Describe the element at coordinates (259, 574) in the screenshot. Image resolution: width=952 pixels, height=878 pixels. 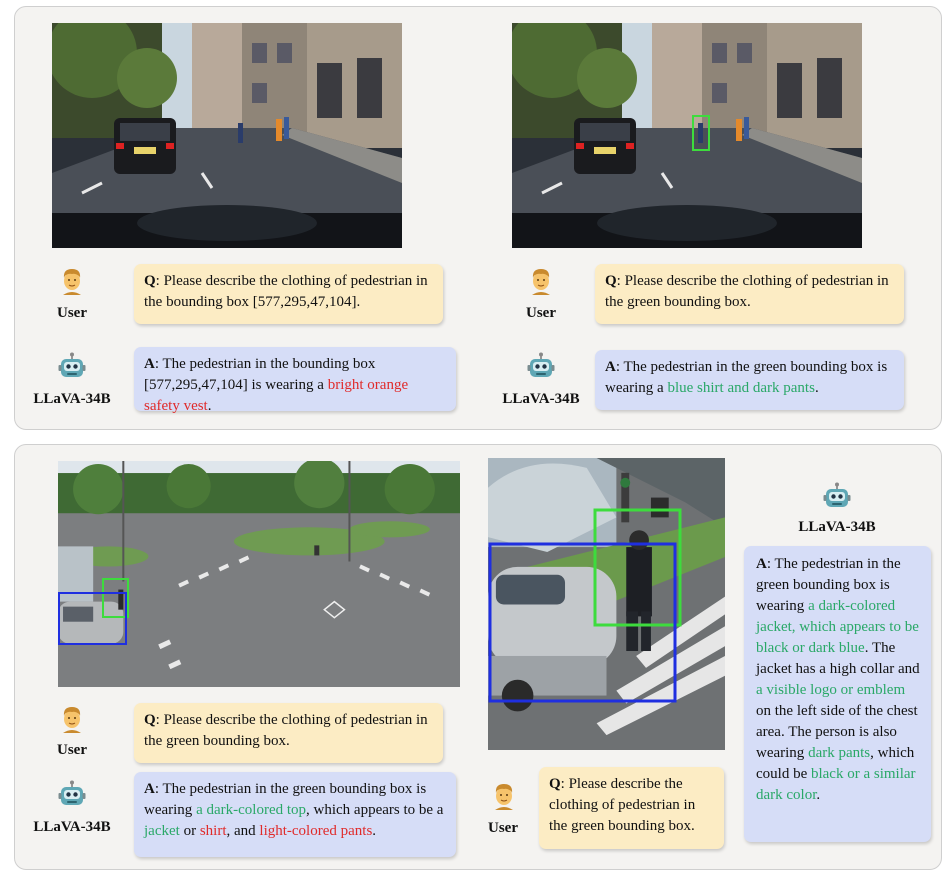
I see `parking-lot-image` at that location.